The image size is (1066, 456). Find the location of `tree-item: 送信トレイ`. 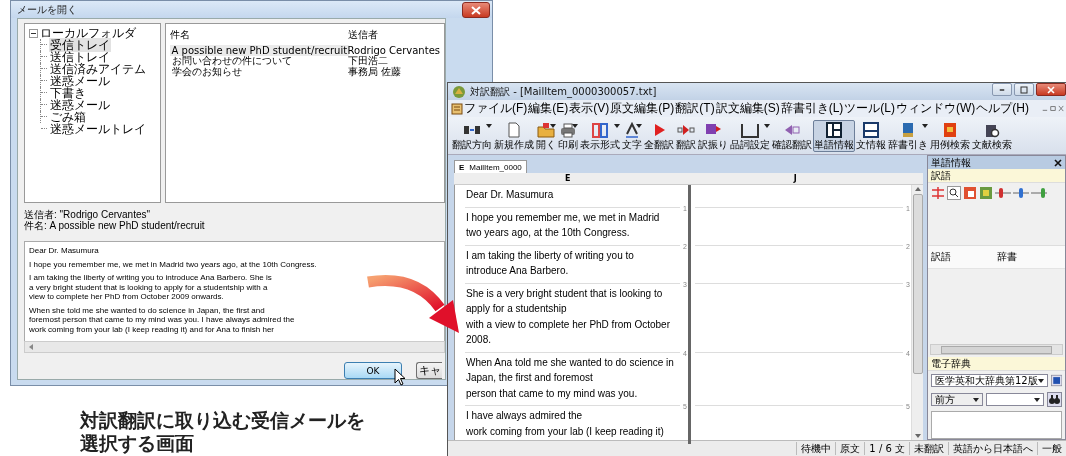

tree-item: 送信トレイ is located at coordinates (80, 57).